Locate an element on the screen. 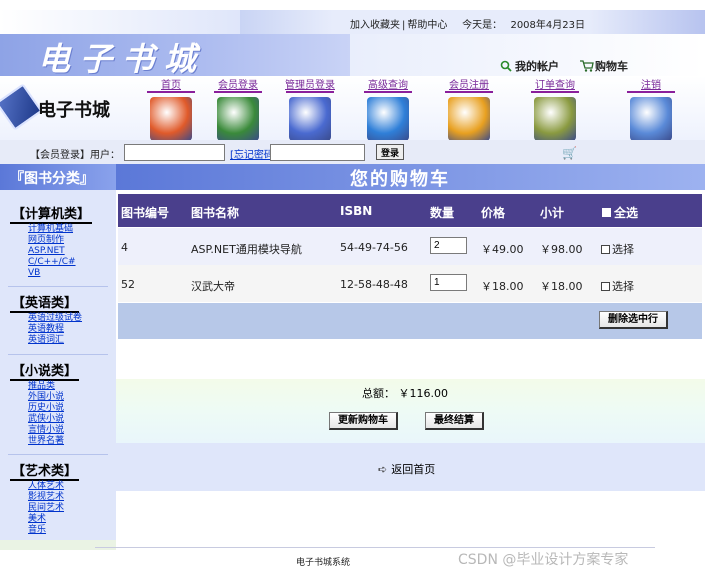  page-title: 您的购物车 is located at coordinates (400, 179).